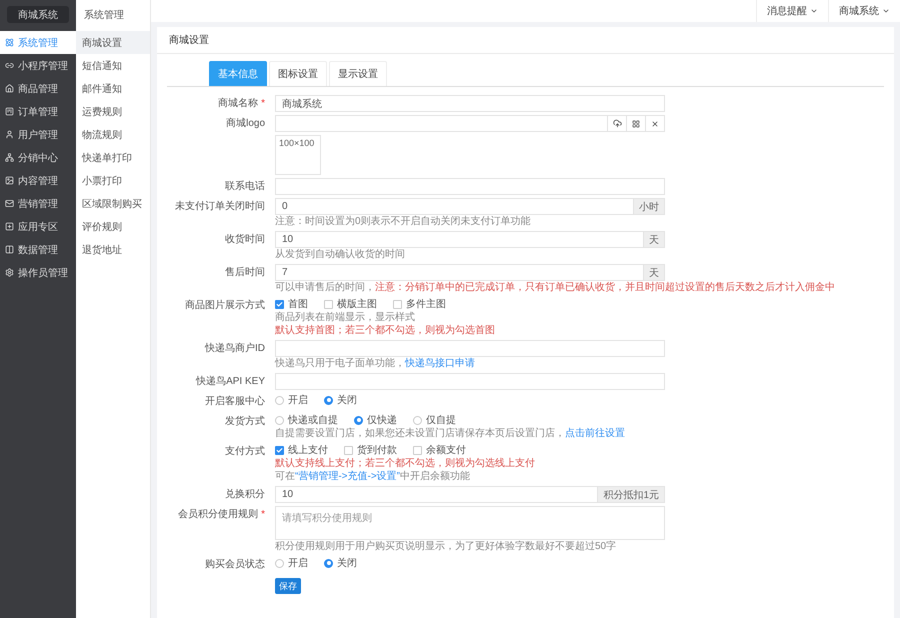 This screenshot has height=618, width=900. What do you see at coordinates (244, 273) in the screenshot?
I see `field-label: 售后时间` at bounding box center [244, 273].